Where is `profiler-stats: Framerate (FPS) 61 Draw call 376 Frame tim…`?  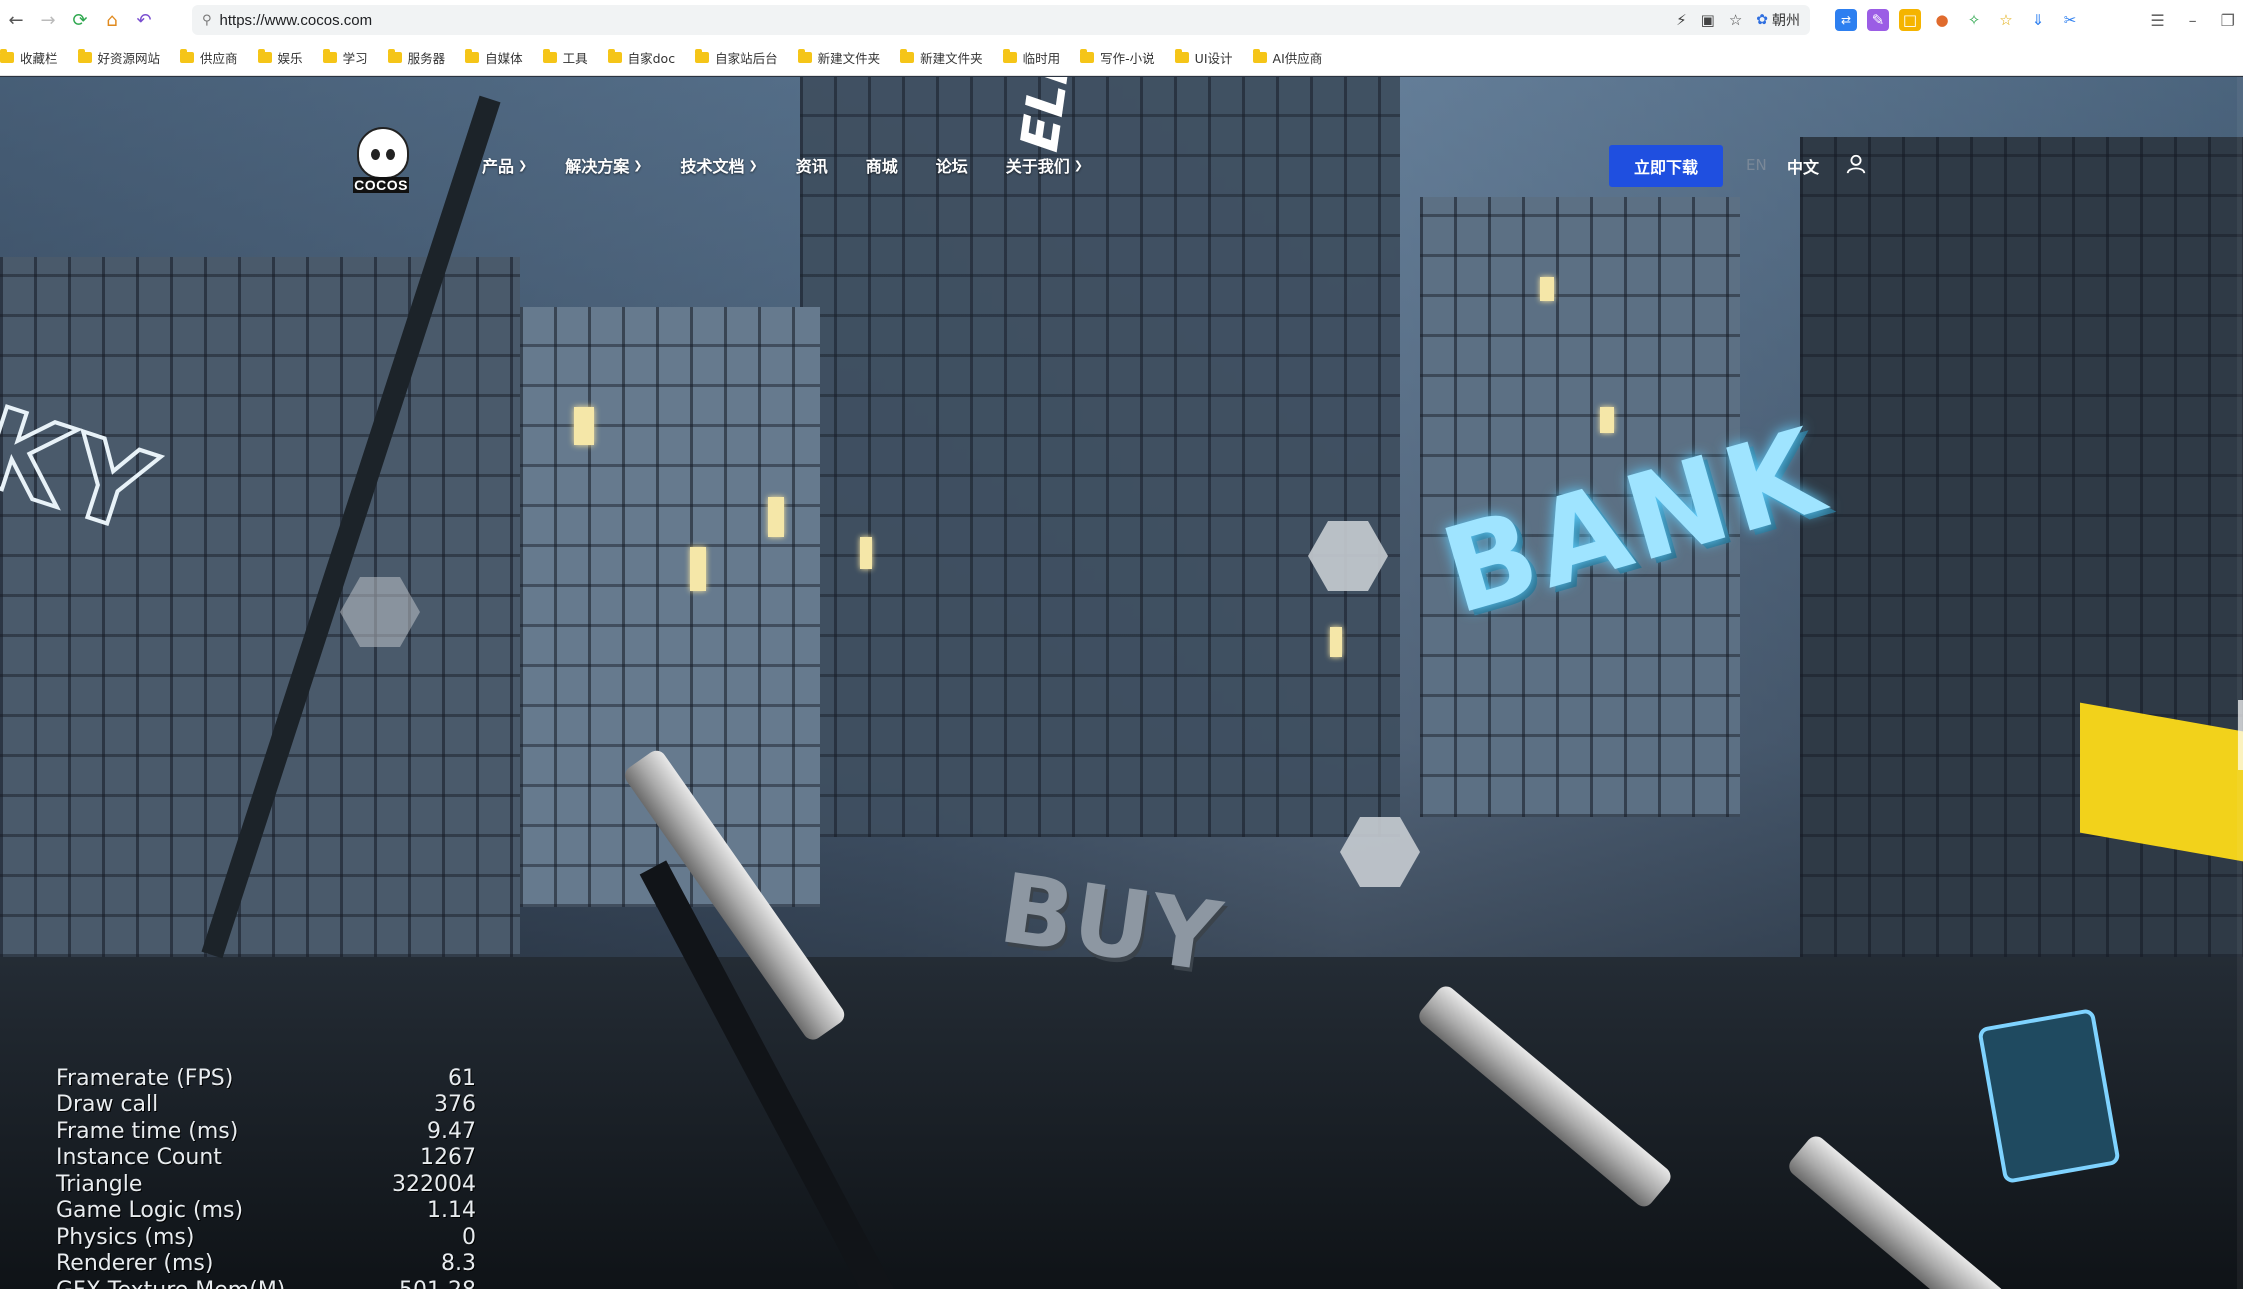 profiler-stats: Framerate (FPS) 61 Draw call 376 Frame tim… is located at coordinates (266, 1177).